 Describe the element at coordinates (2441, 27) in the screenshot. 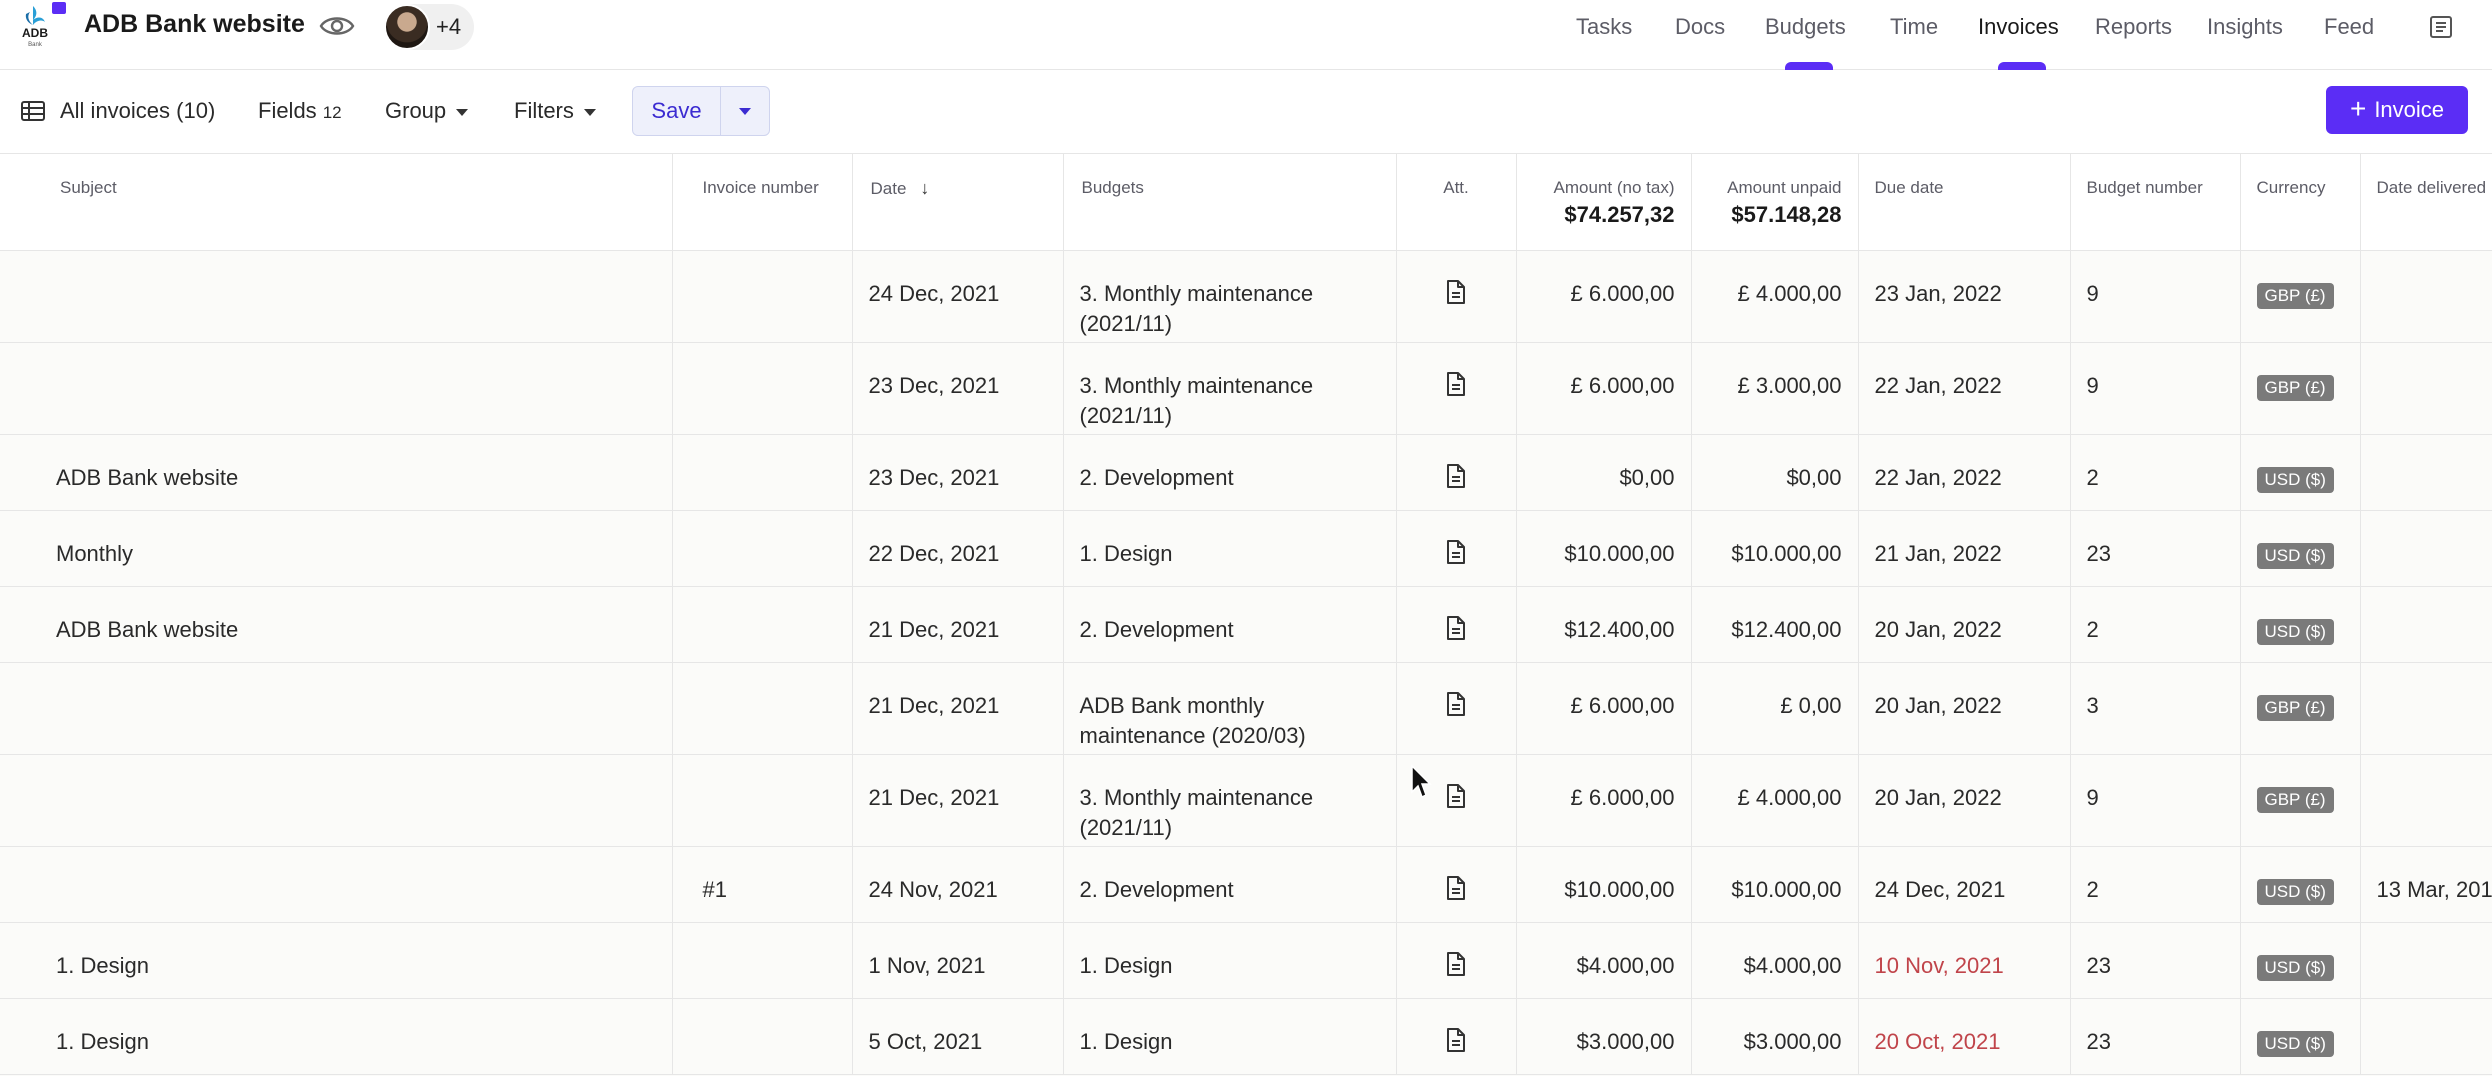

I see `document-panel-icon` at that location.